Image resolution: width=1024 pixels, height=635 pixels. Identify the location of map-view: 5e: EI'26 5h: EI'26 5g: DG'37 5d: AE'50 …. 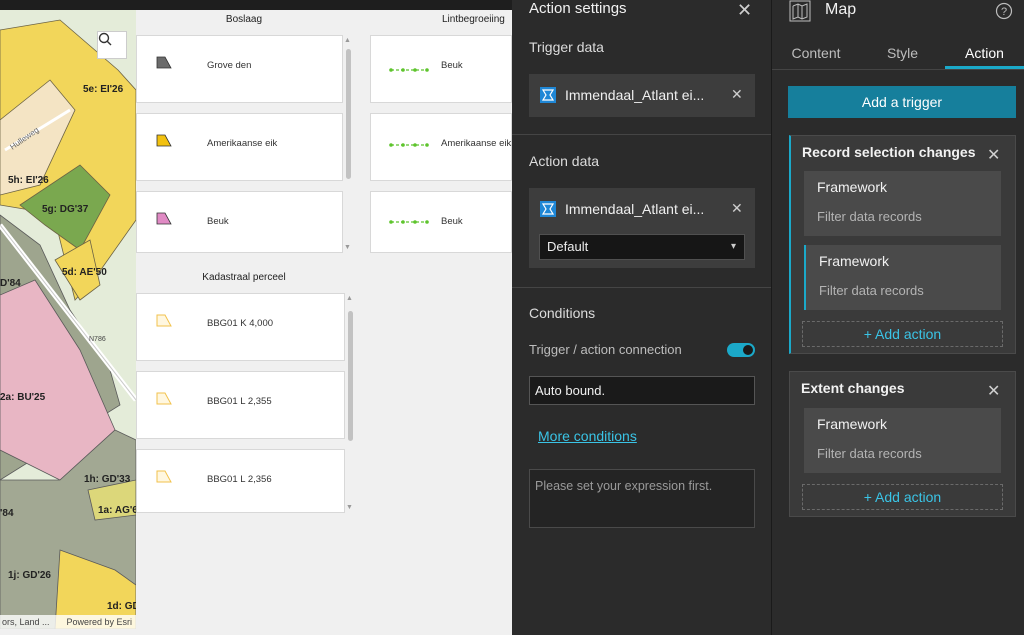
(68, 319).